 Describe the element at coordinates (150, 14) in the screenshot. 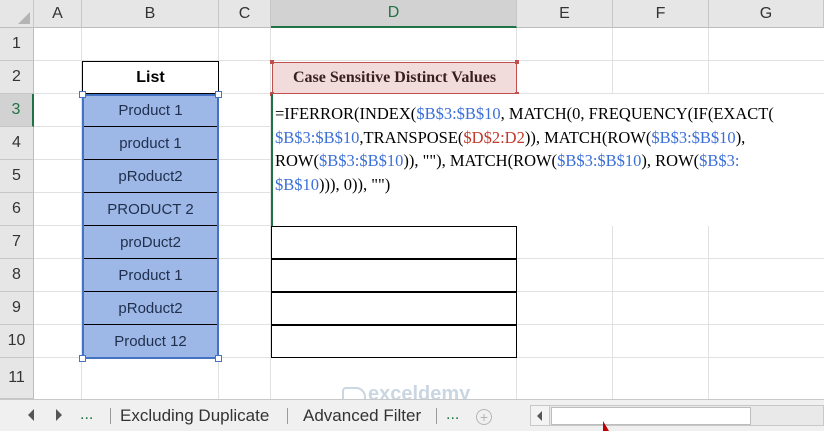

I see `column-header-b: B` at that location.